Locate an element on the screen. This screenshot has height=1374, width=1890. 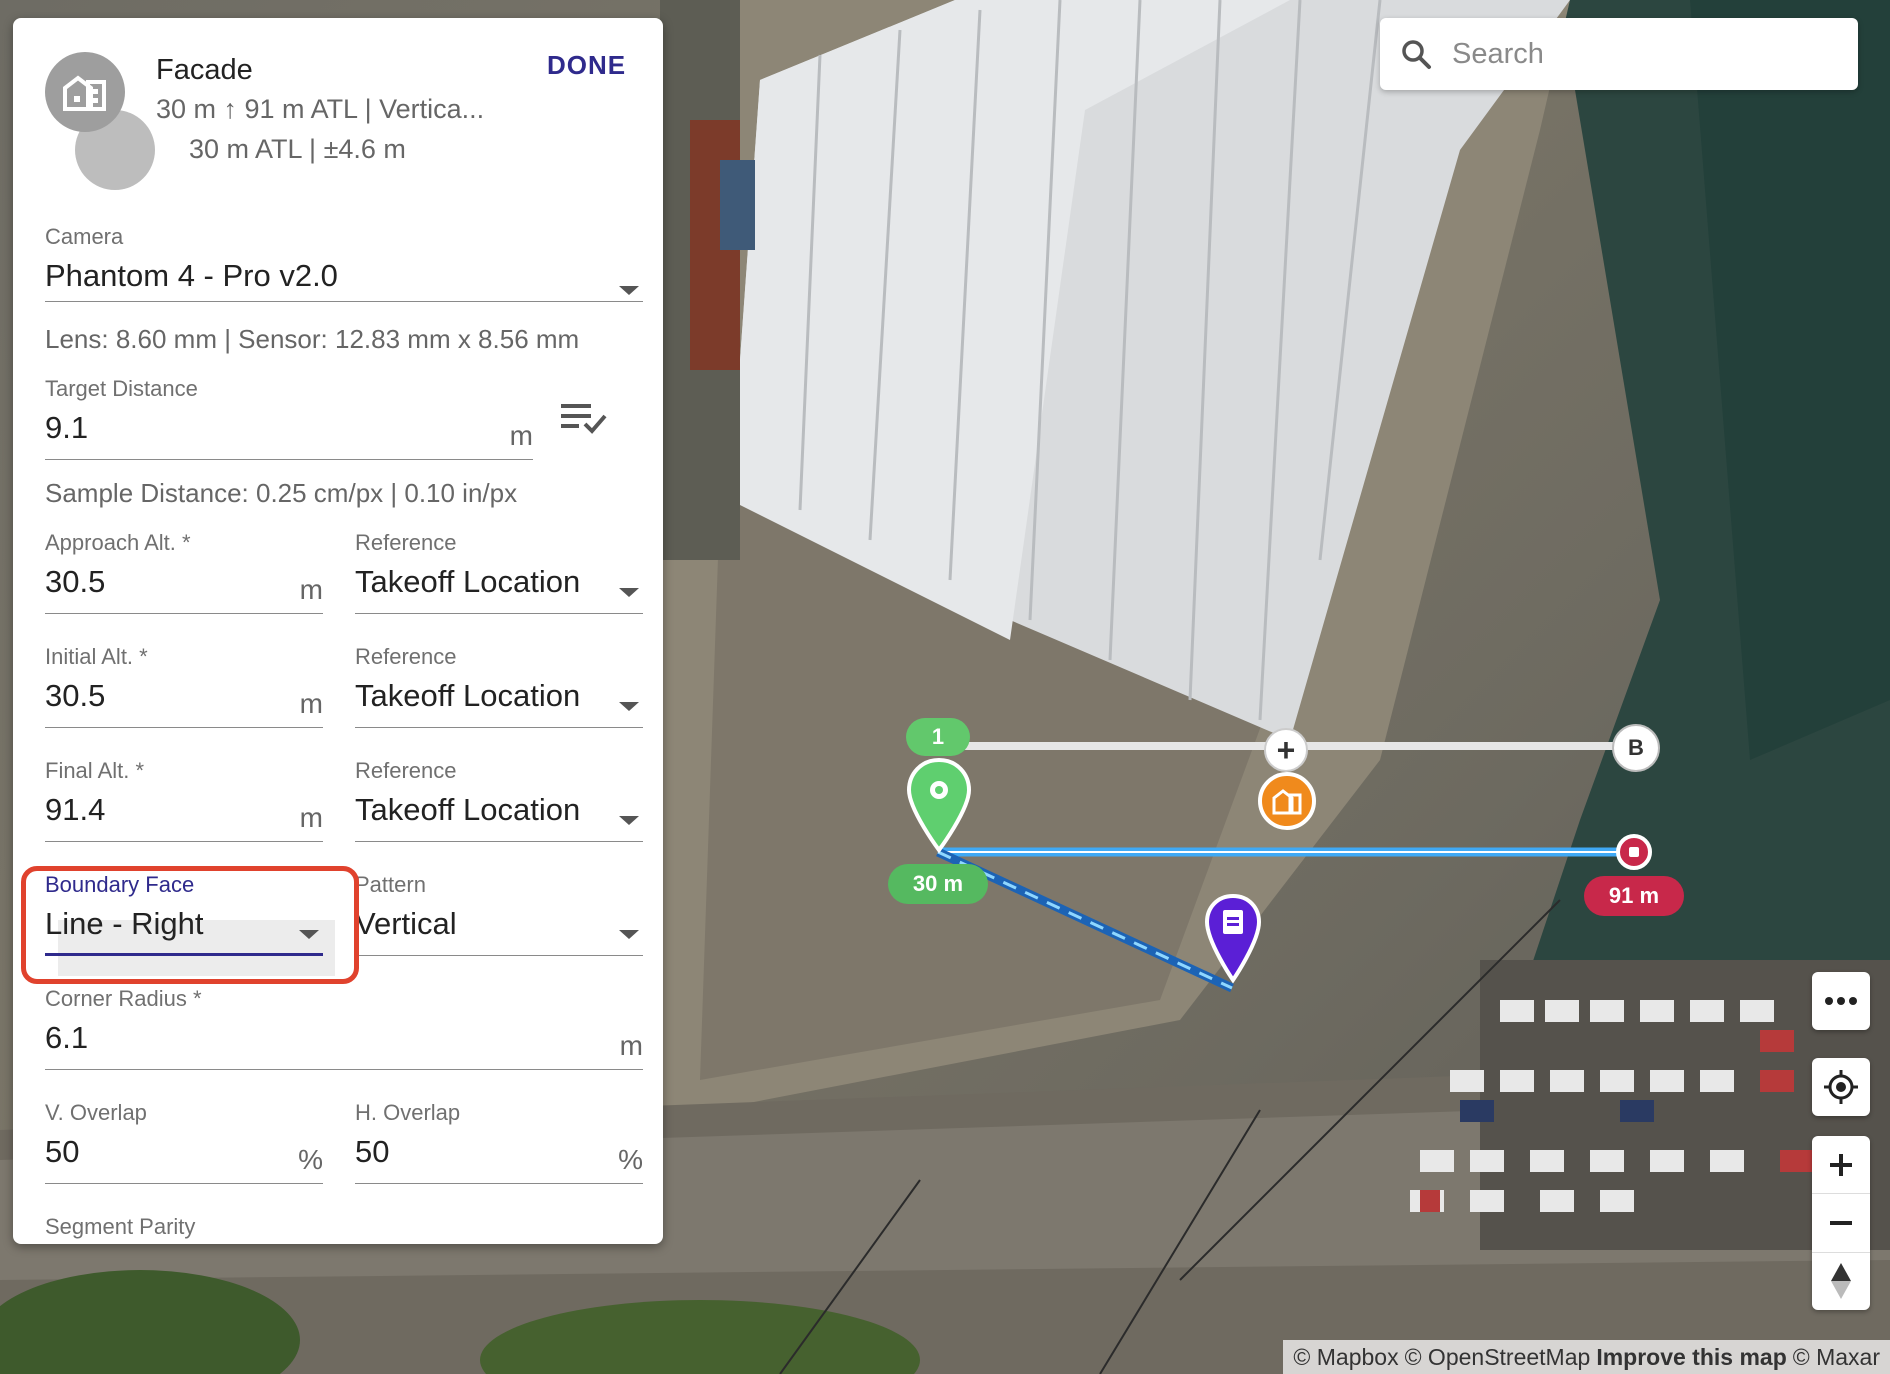
approach-alt-unit: m is located at coordinates (311, 589).